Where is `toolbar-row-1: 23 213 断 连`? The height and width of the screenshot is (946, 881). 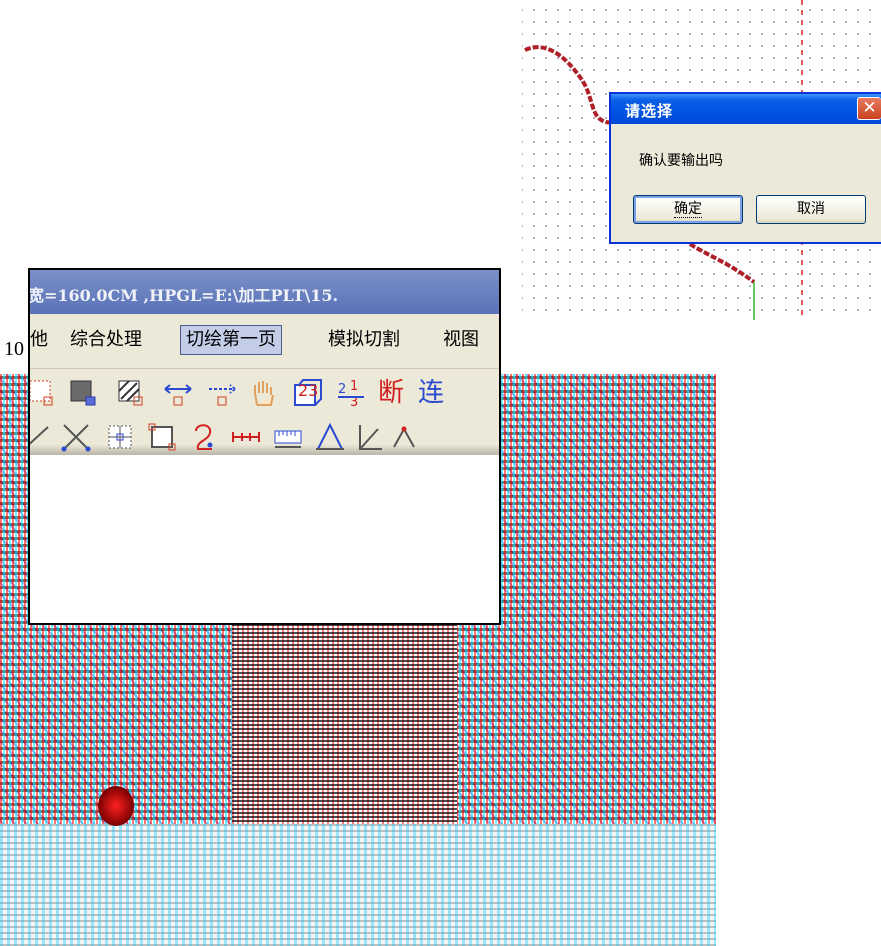
toolbar-row-1: 23 213 断 连 is located at coordinates (264, 394).